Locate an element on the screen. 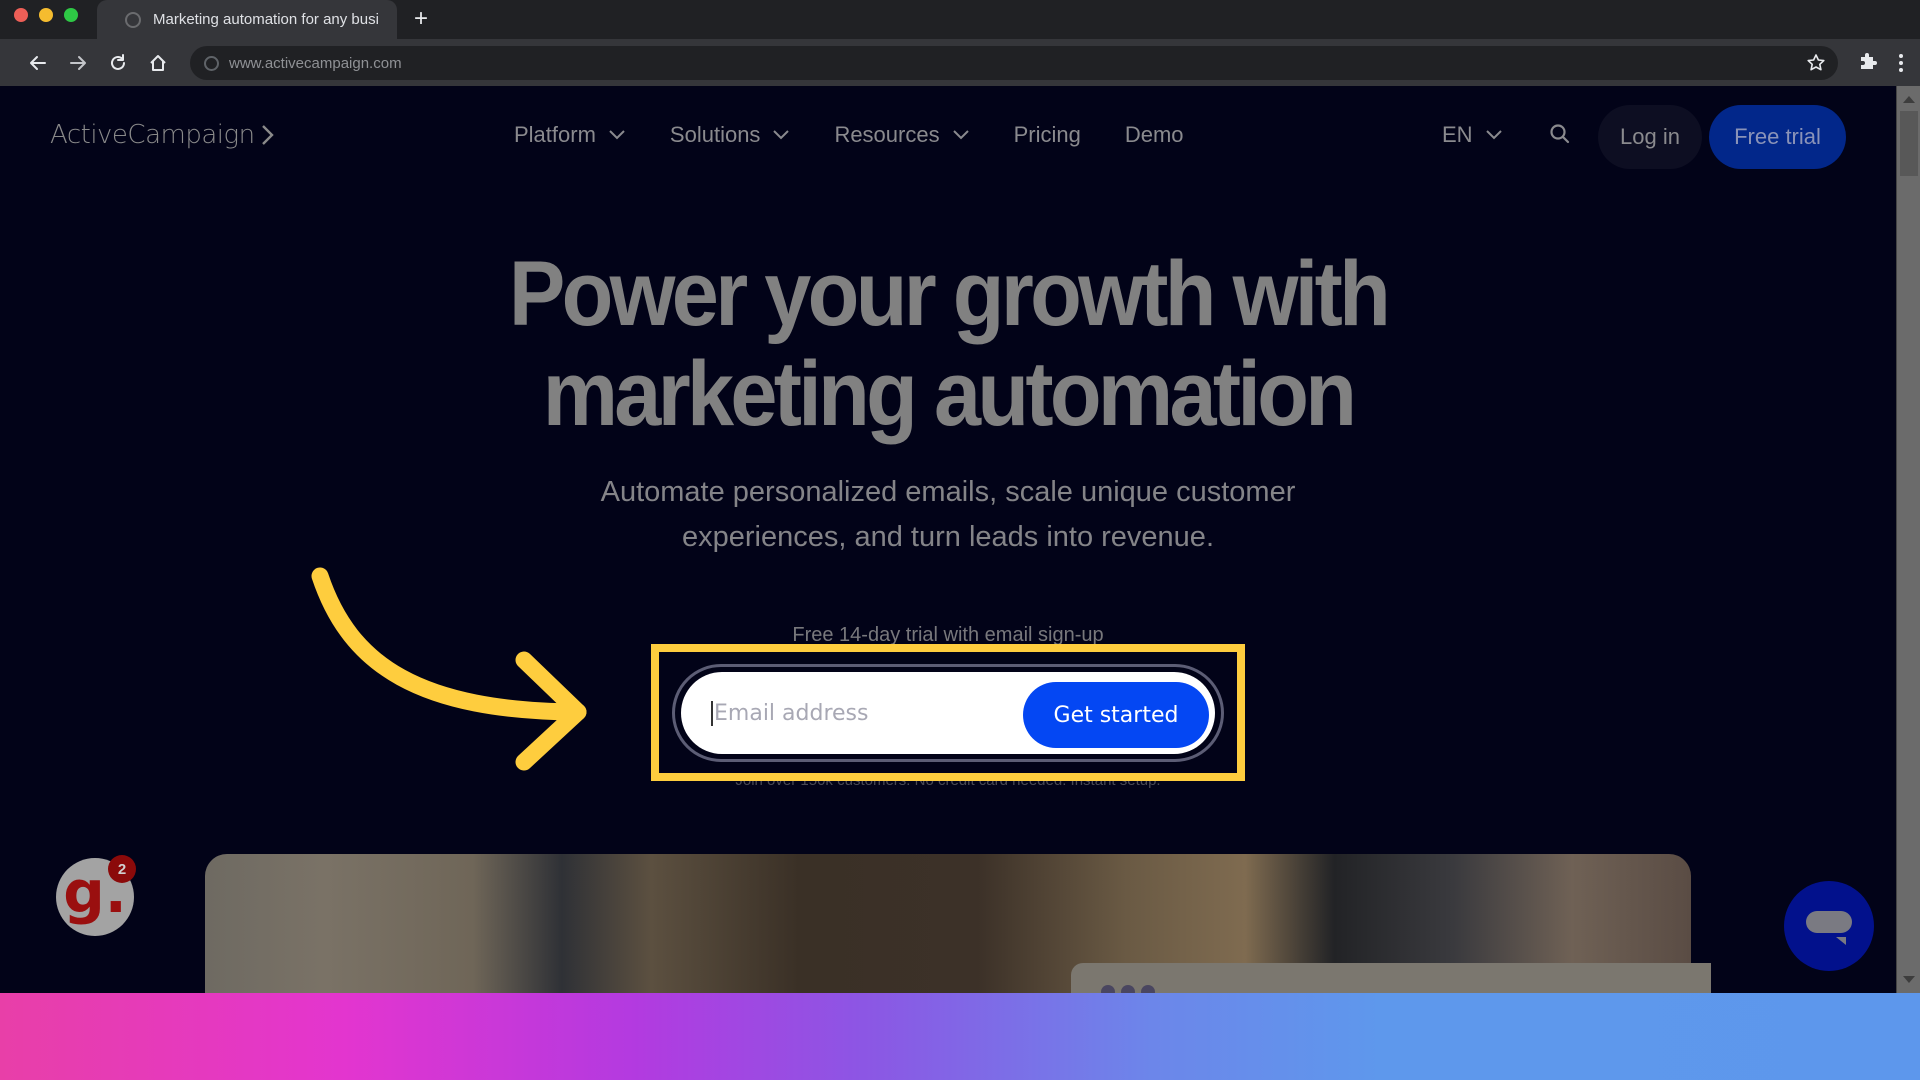  highlight-box: Get started is located at coordinates (948, 712).